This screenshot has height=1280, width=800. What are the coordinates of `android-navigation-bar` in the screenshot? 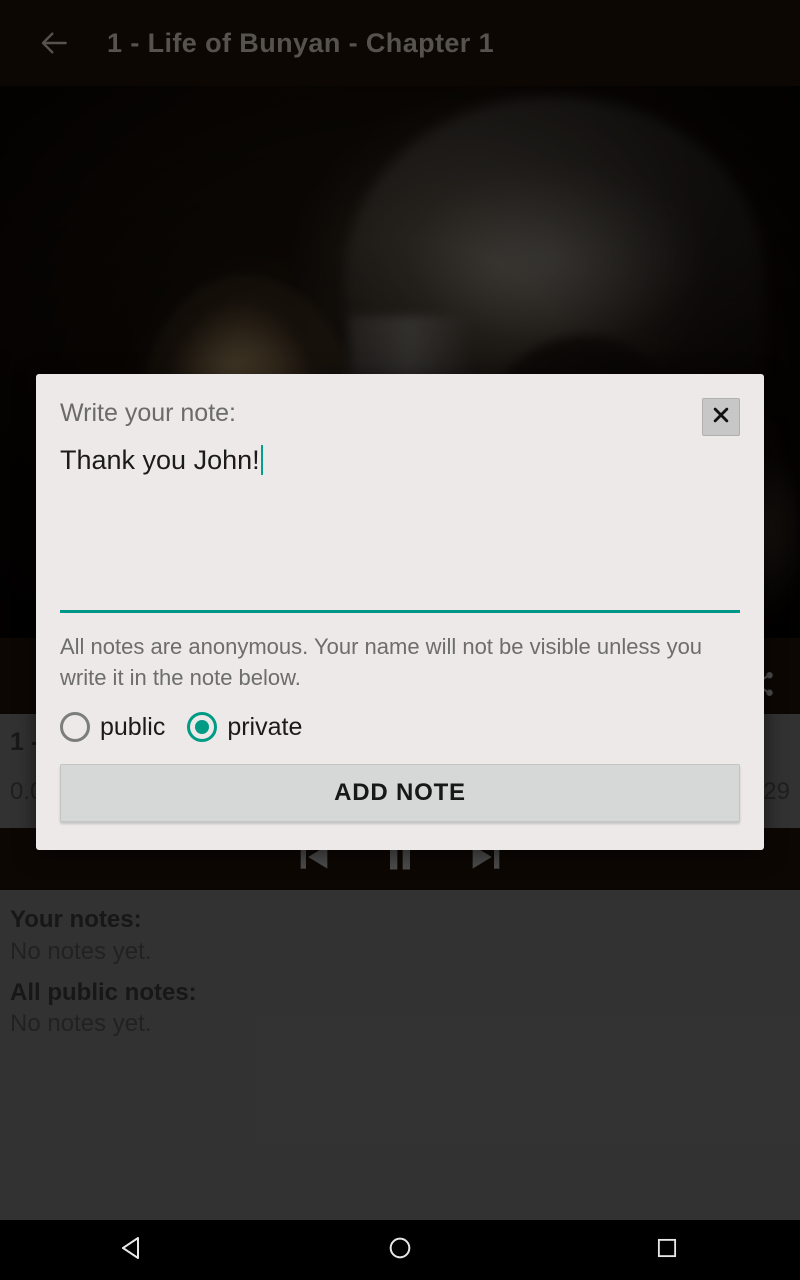 It's located at (400, 1250).